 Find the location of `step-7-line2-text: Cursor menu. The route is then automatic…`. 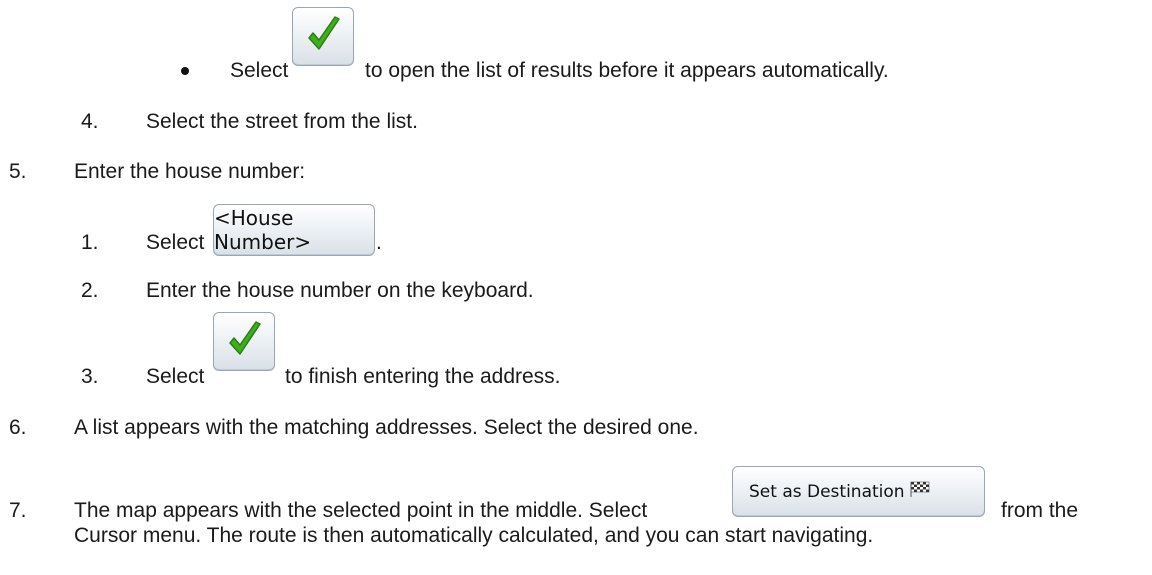

step-7-line2-text: Cursor menu. The route is then automatic… is located at coordinates (474, 535).